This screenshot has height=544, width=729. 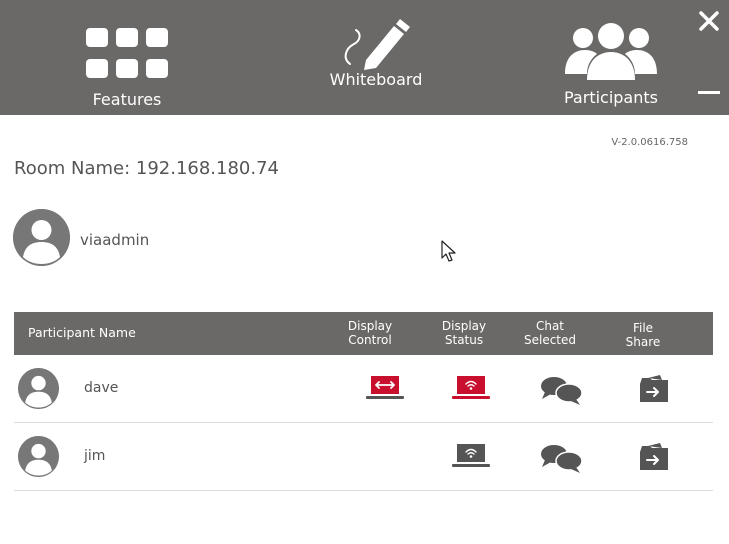 I want to click on col-file-share-l2: Share, so click(x=643, y=342).